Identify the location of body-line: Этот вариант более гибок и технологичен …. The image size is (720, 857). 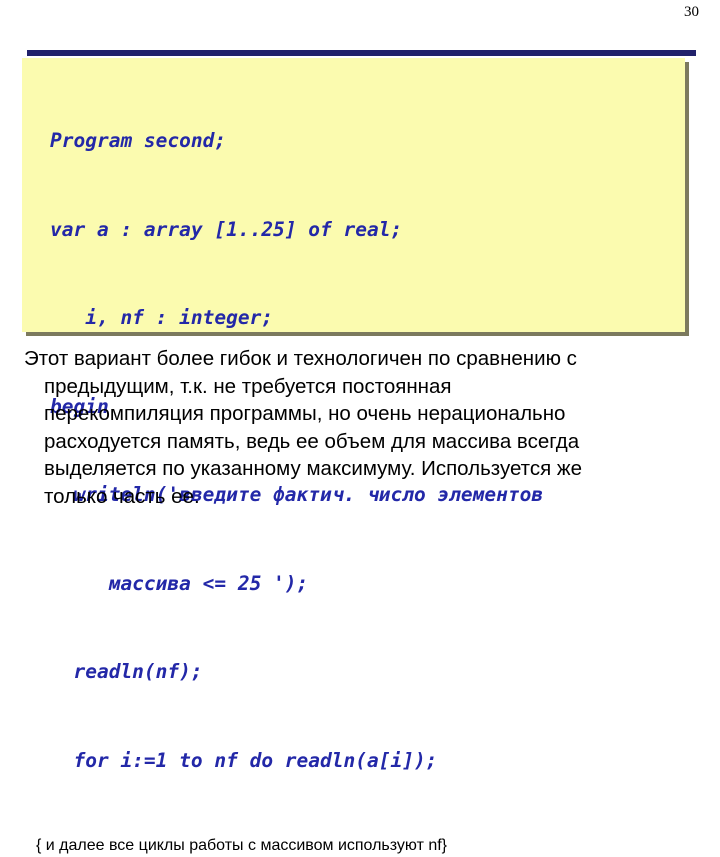
(300, 358).